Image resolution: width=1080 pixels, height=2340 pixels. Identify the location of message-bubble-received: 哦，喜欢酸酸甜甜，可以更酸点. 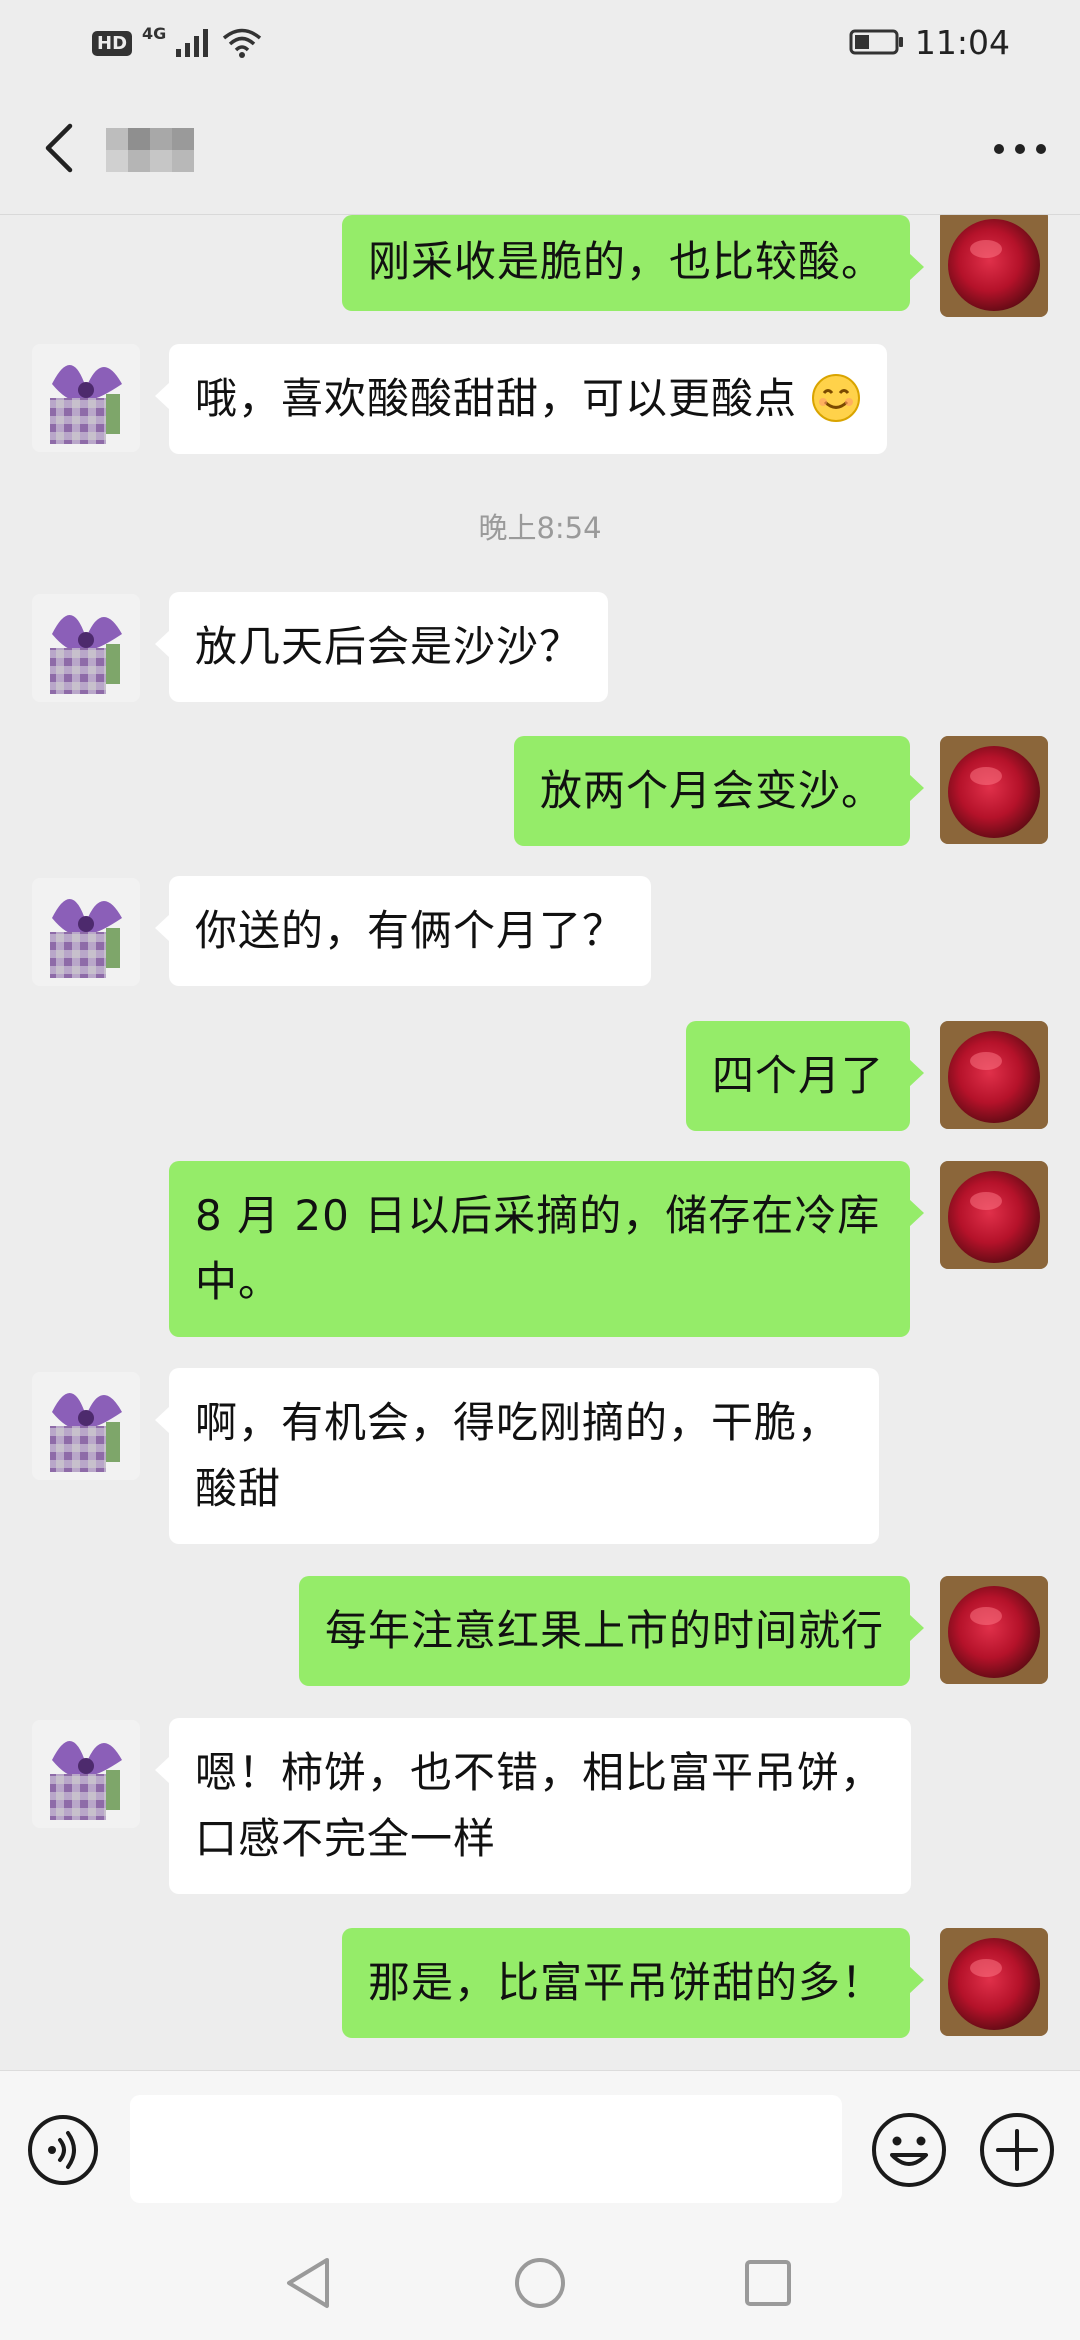
(521, 399).